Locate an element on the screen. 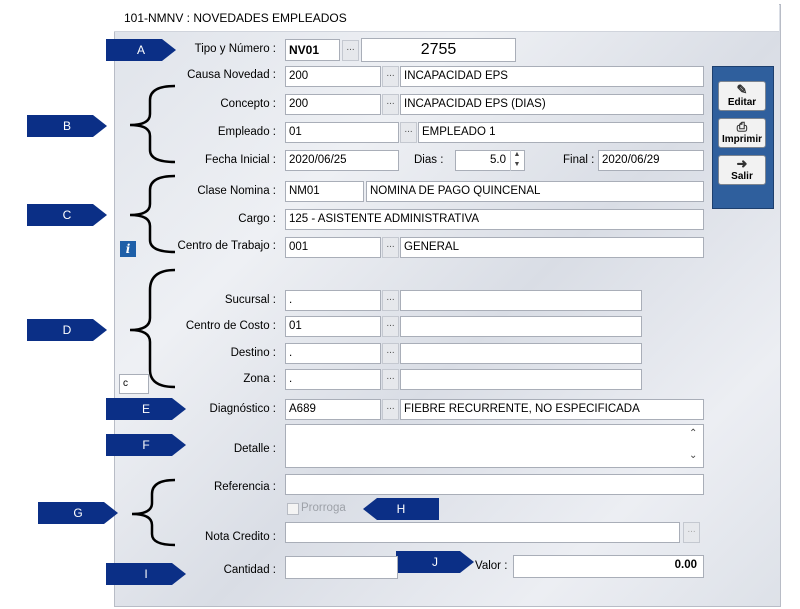 The width and height of the screenshot is (800, 609). destino-label: Destino : is located at coordinates (253, 353).